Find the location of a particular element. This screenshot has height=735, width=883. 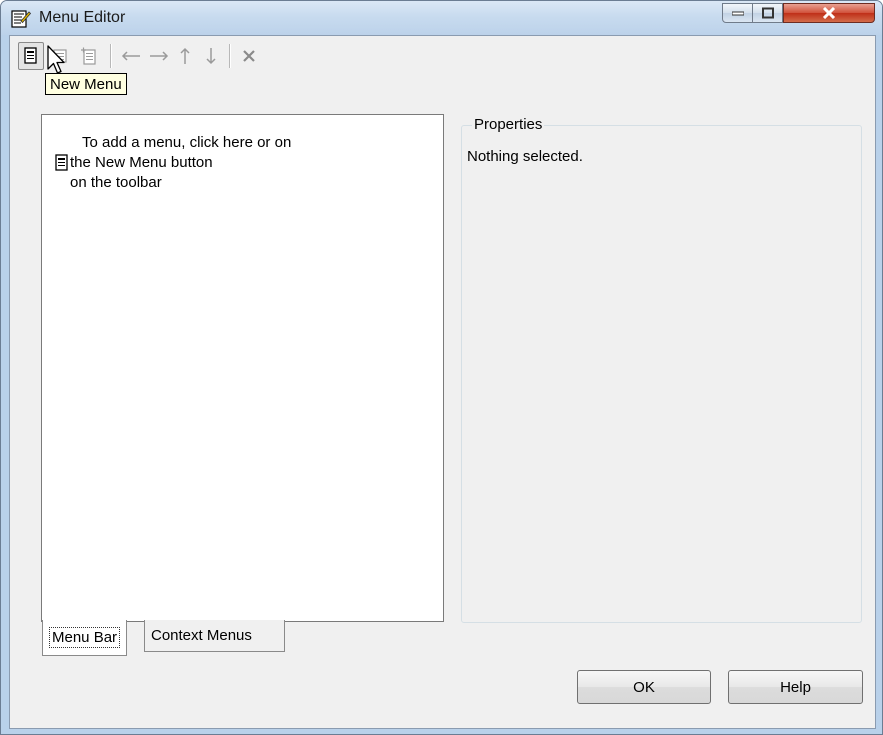

arrow-left-icon is located at coordinates (130, 56).